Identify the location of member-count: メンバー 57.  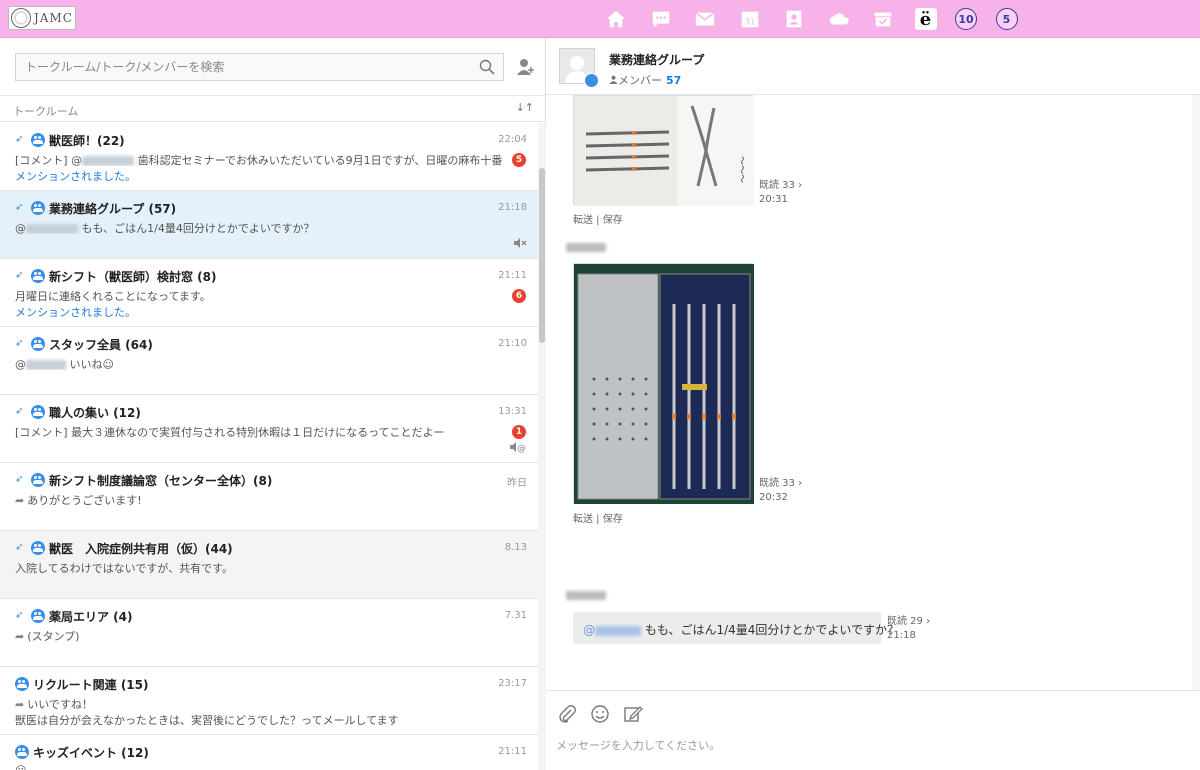
(645, 80).